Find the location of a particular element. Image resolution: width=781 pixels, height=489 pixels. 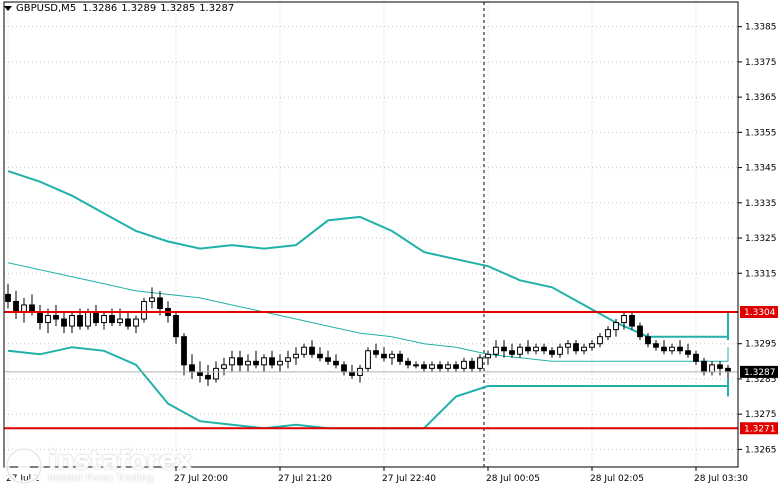

quote-high: 1.3289 is located at coordinates (139, 8).